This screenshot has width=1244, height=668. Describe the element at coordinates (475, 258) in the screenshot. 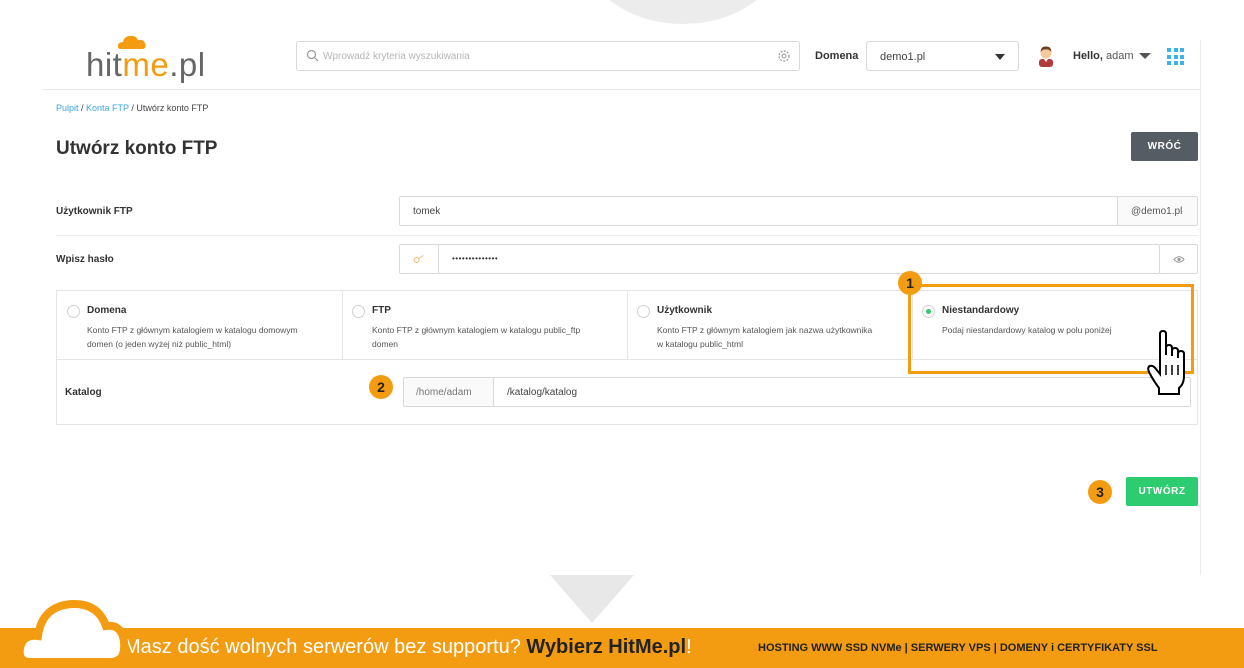

I see `password-mask: ••••••••••••••` at that location.